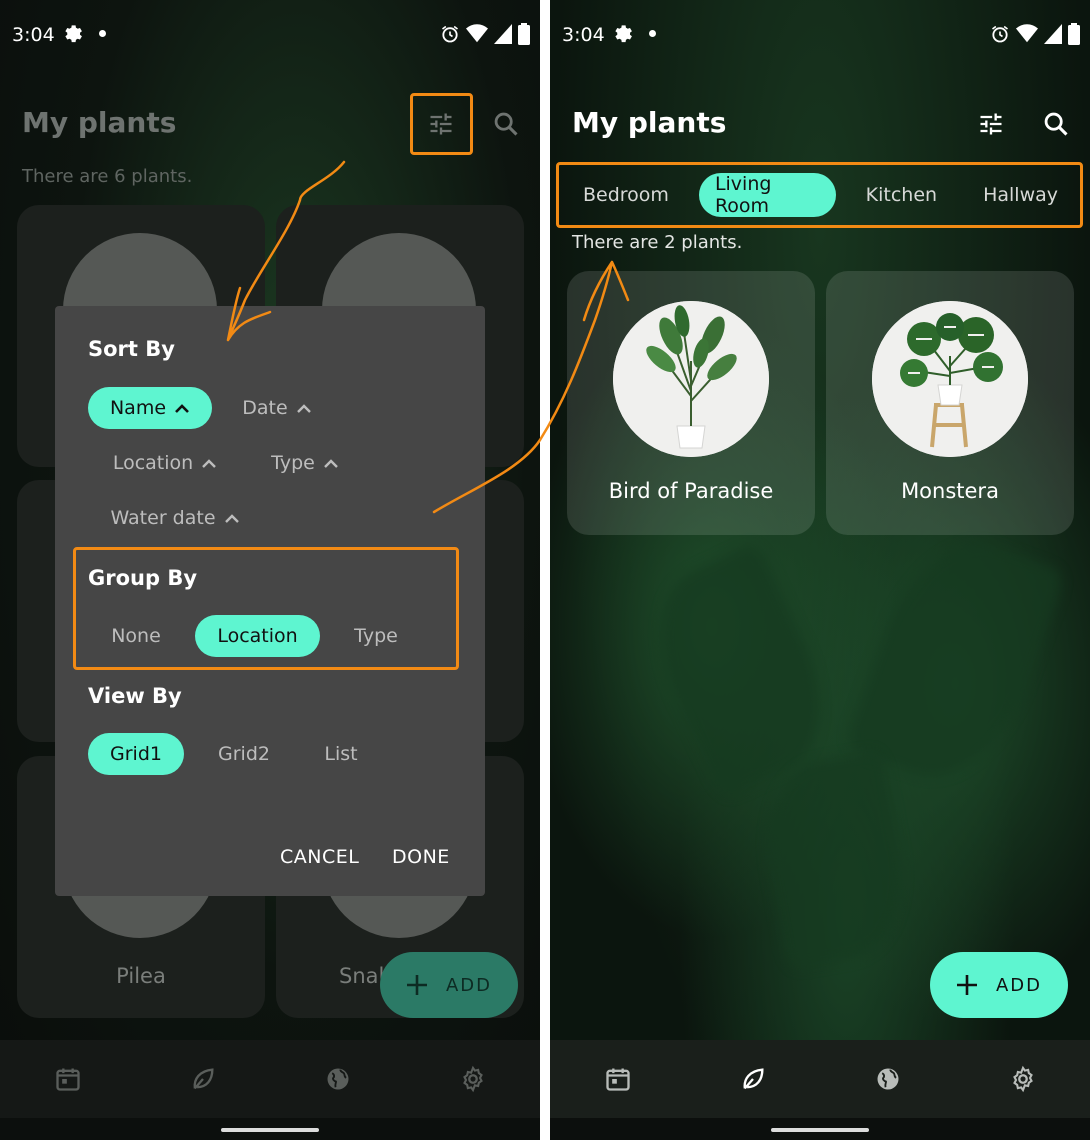  I want to click on plant-count: There are 2 plants., so click(657, 242).